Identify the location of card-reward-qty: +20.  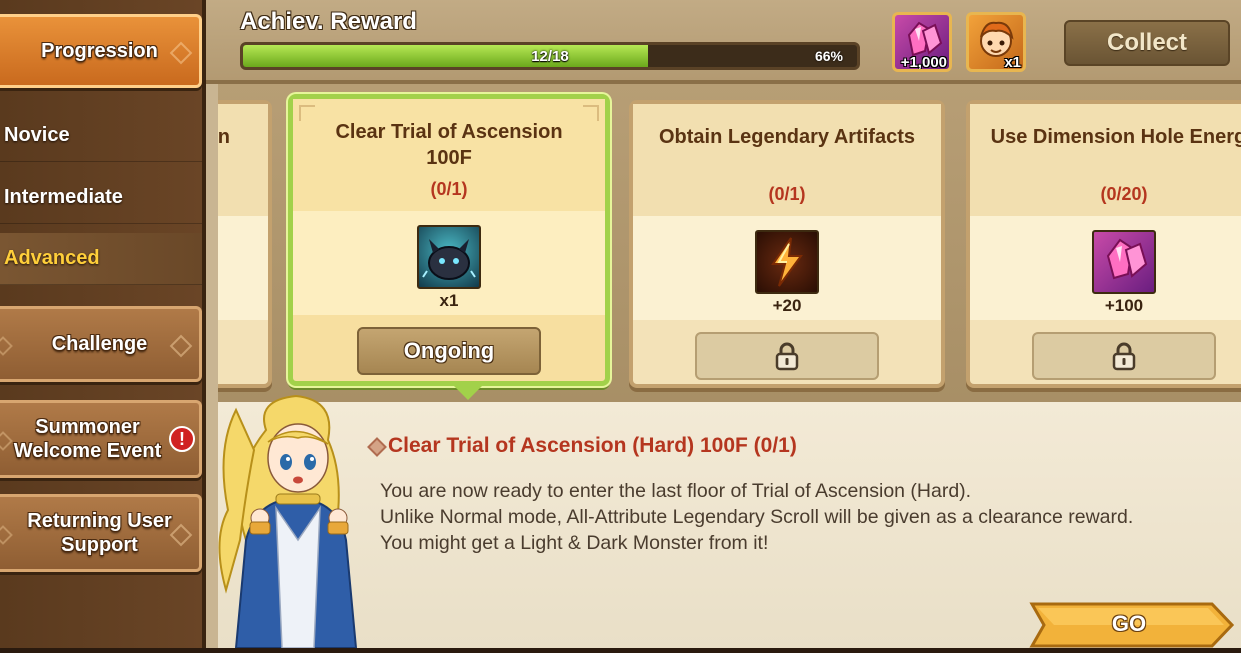
(787, 305).